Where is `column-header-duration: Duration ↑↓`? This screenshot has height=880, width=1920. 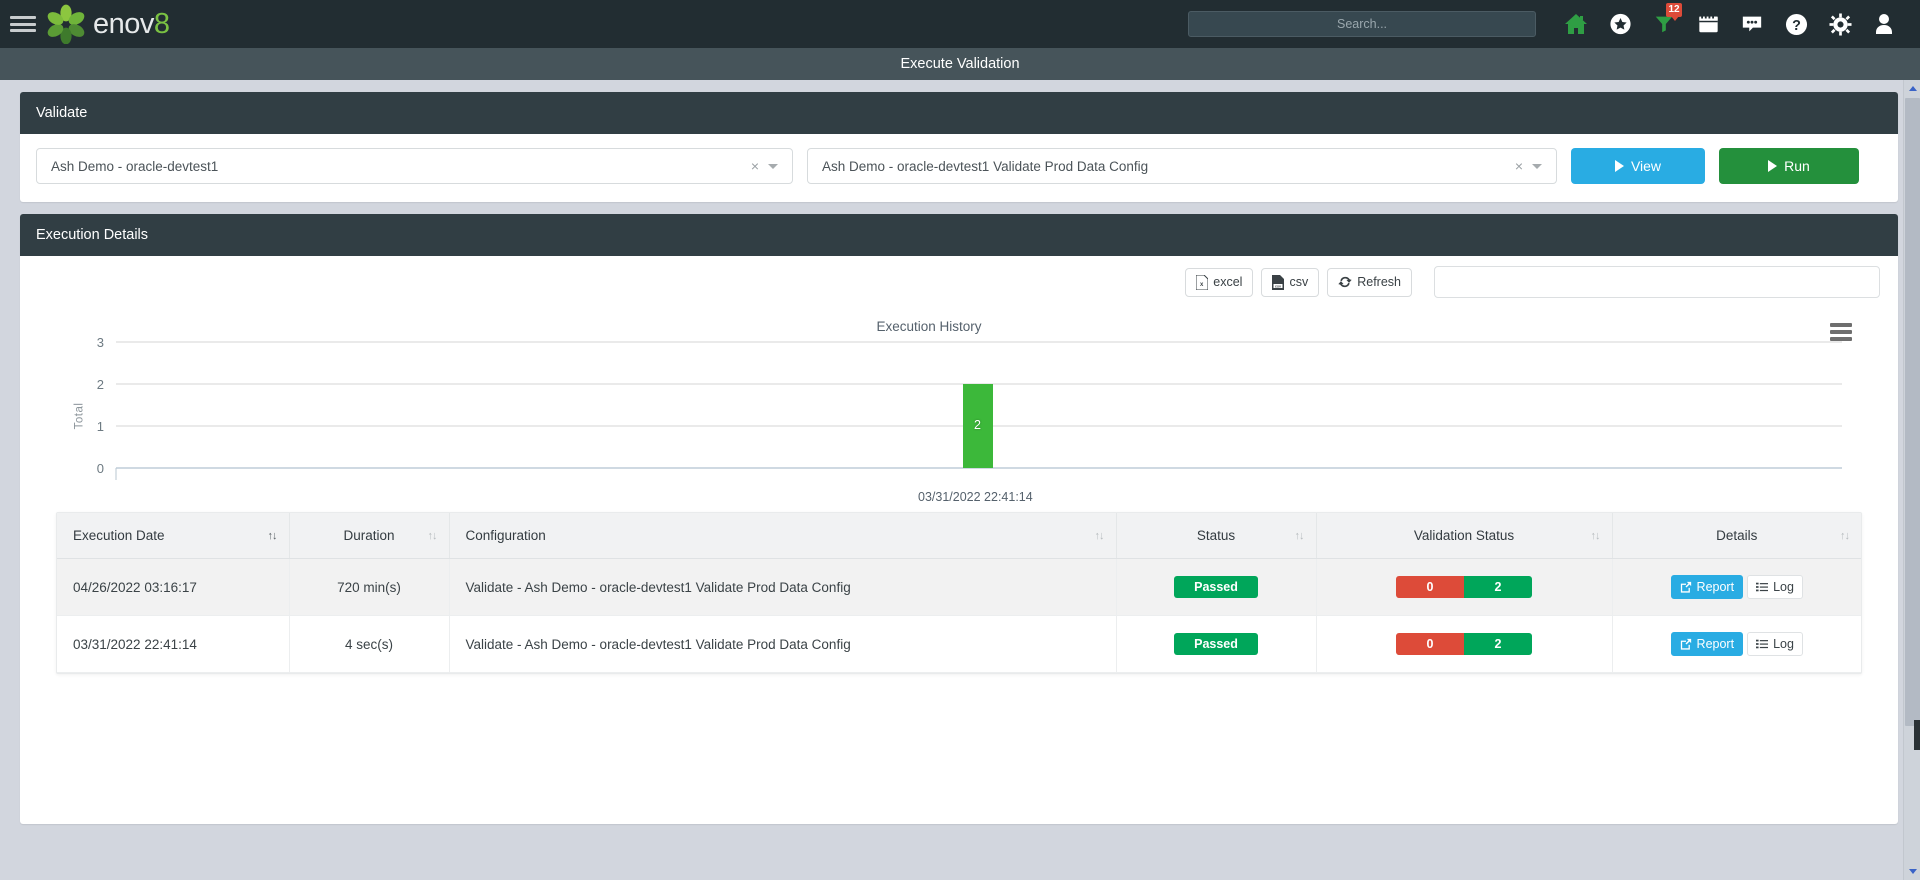
column-header-duration: Duration ↑↓ is located at coordinates (369, 536).